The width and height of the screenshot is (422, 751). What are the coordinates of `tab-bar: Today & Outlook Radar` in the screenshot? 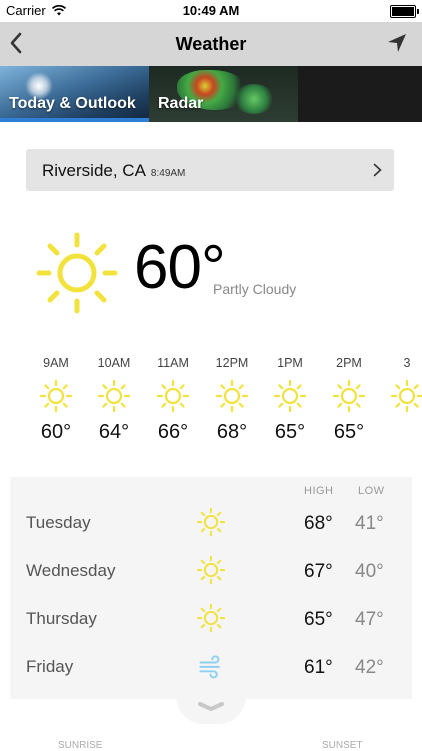 It's located at (211, 94).